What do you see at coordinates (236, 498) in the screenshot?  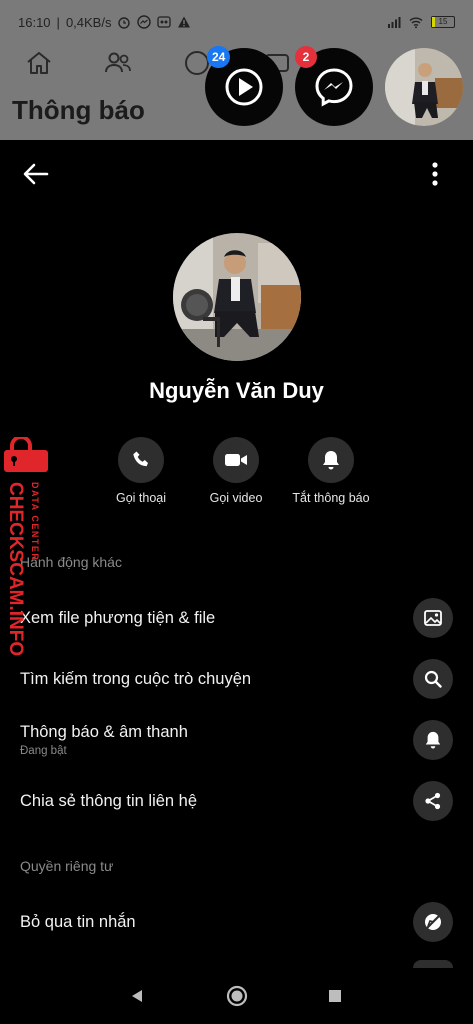 I see `video-call-label: Gọi video` at bounding box center [236, 498].